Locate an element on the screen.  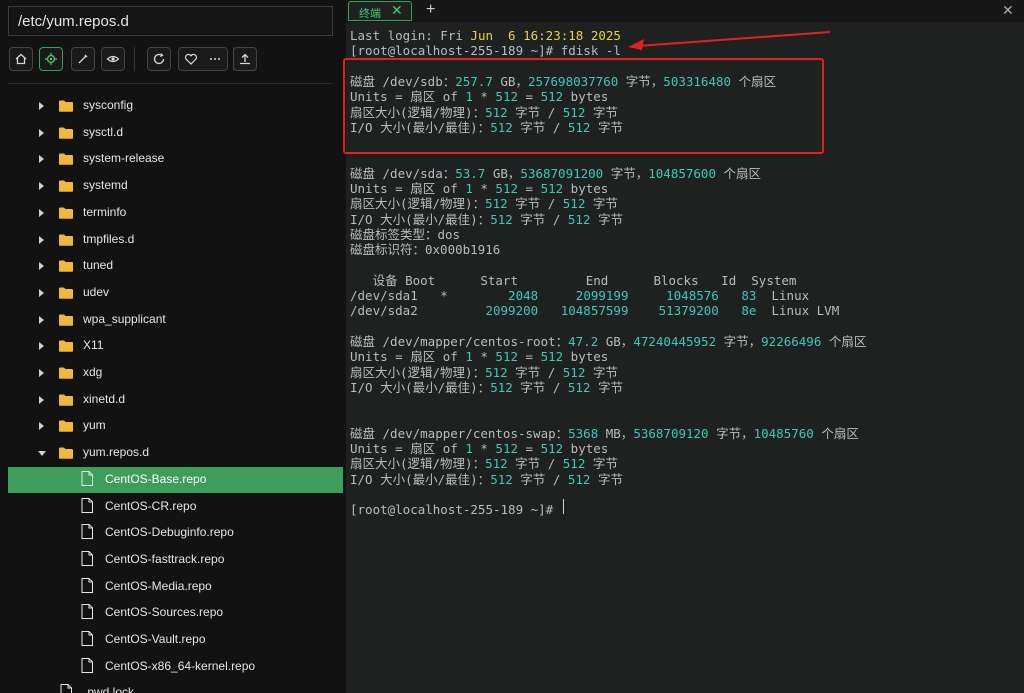
close-panel-icon: ✕ is located at coordinates (1008, 10).